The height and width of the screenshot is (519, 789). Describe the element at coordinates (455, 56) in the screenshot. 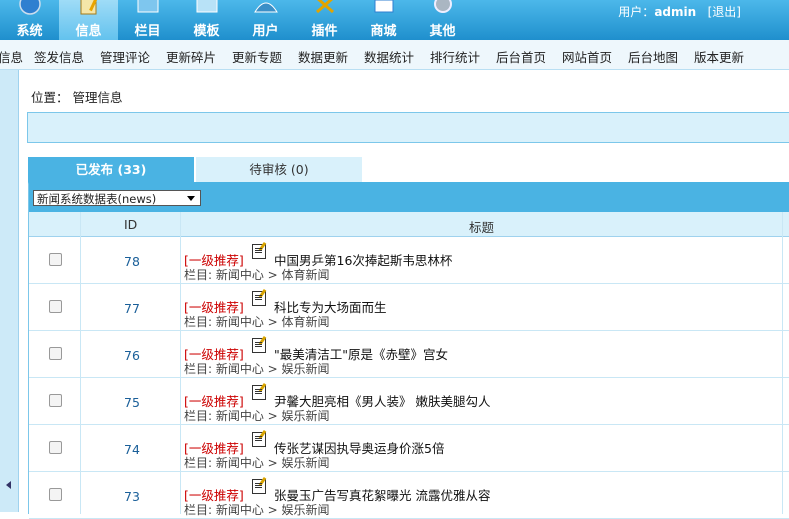

I see `subnav-item-ranking: 排行统计` at that location.